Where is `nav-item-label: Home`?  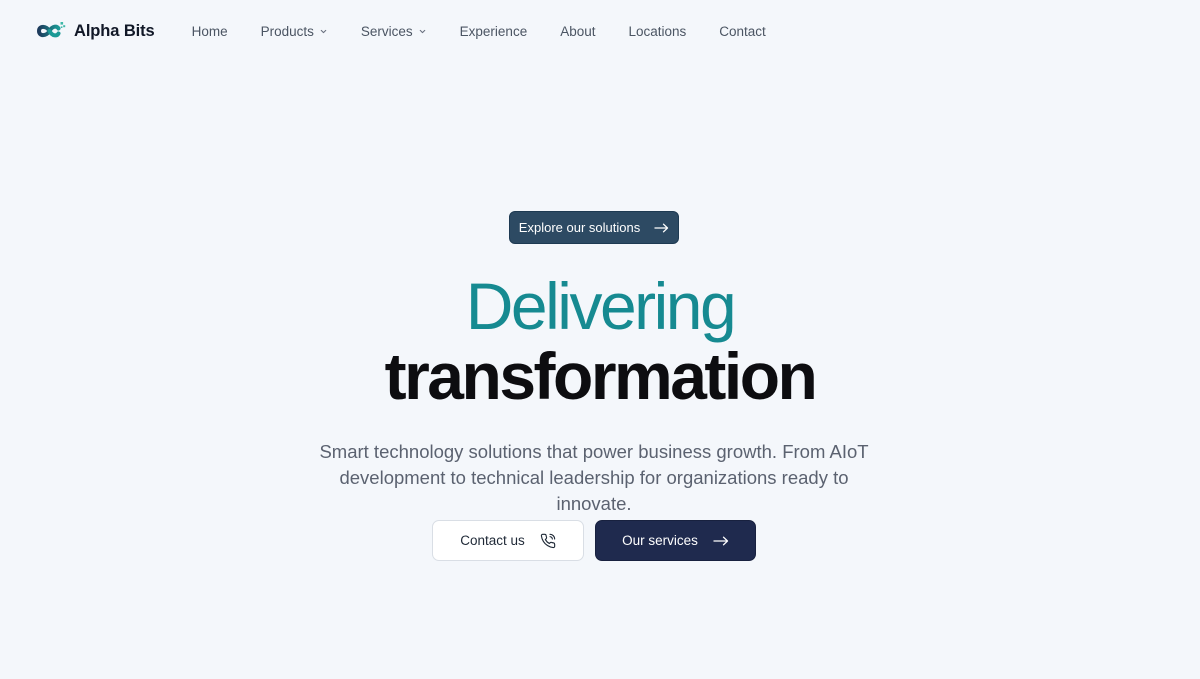 nav-item-label: Home is located at coordinates (209, 31).